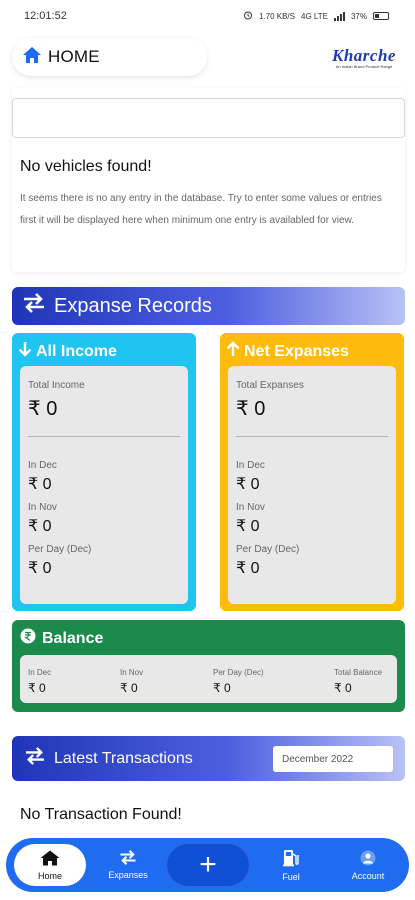 This screenshot has height=900, width=415. Describe the element at coordinates (291, 876) in the screenshot. I see `nav-fuel-label: Fuel` at that location.